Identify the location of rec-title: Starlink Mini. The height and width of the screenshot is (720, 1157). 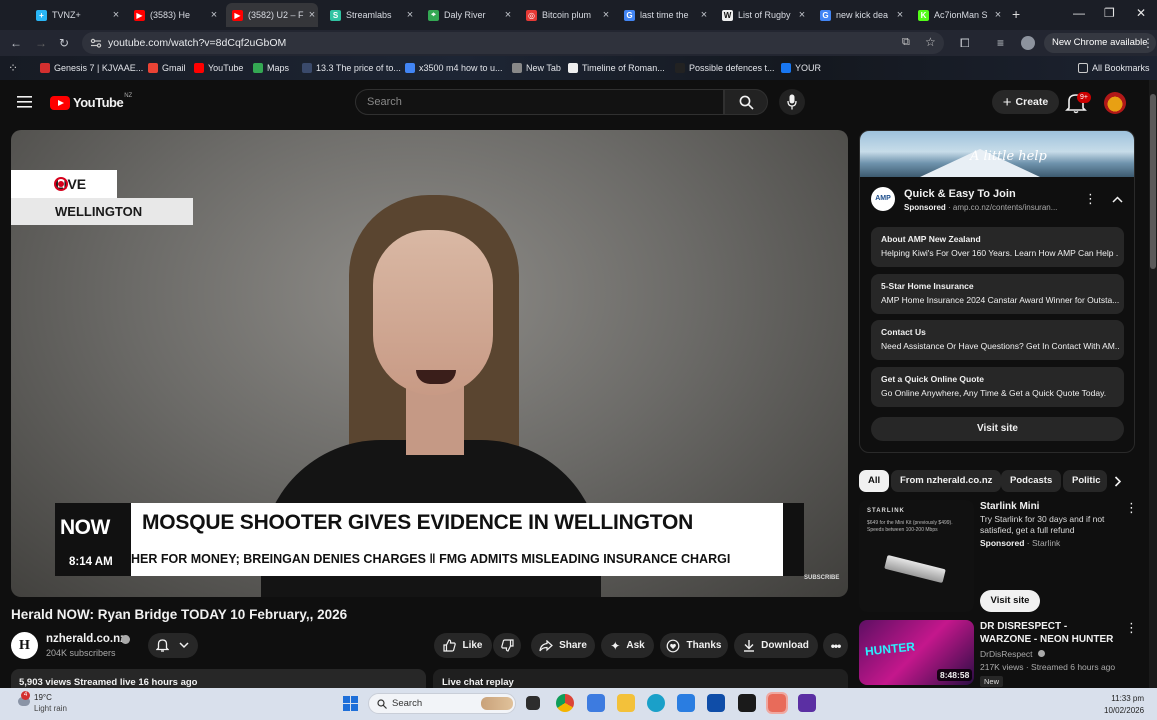
(1047, 506).